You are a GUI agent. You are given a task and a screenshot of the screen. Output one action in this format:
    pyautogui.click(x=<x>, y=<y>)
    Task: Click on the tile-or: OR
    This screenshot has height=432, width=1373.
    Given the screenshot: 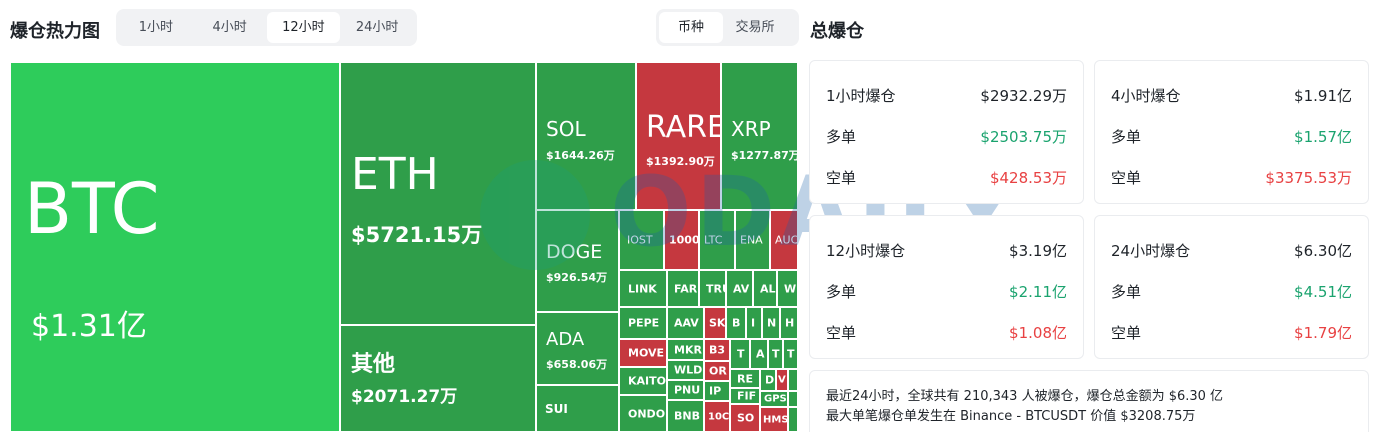 What is the action you would take?
    pyautogui.click(x=717, y=371)
    